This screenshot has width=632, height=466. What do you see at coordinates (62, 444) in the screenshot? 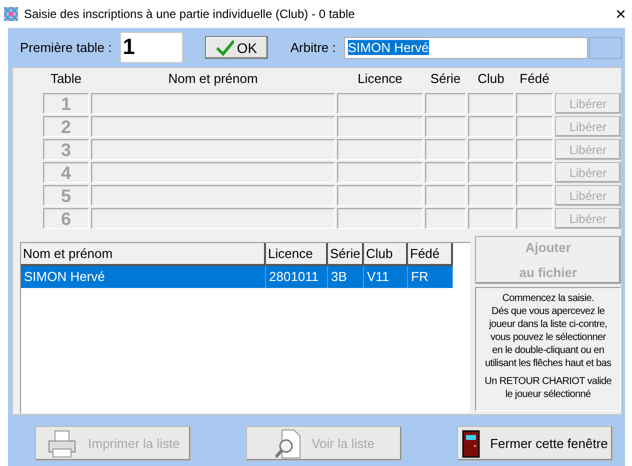
I see `printer-icon` at bounding box center [62, 444].